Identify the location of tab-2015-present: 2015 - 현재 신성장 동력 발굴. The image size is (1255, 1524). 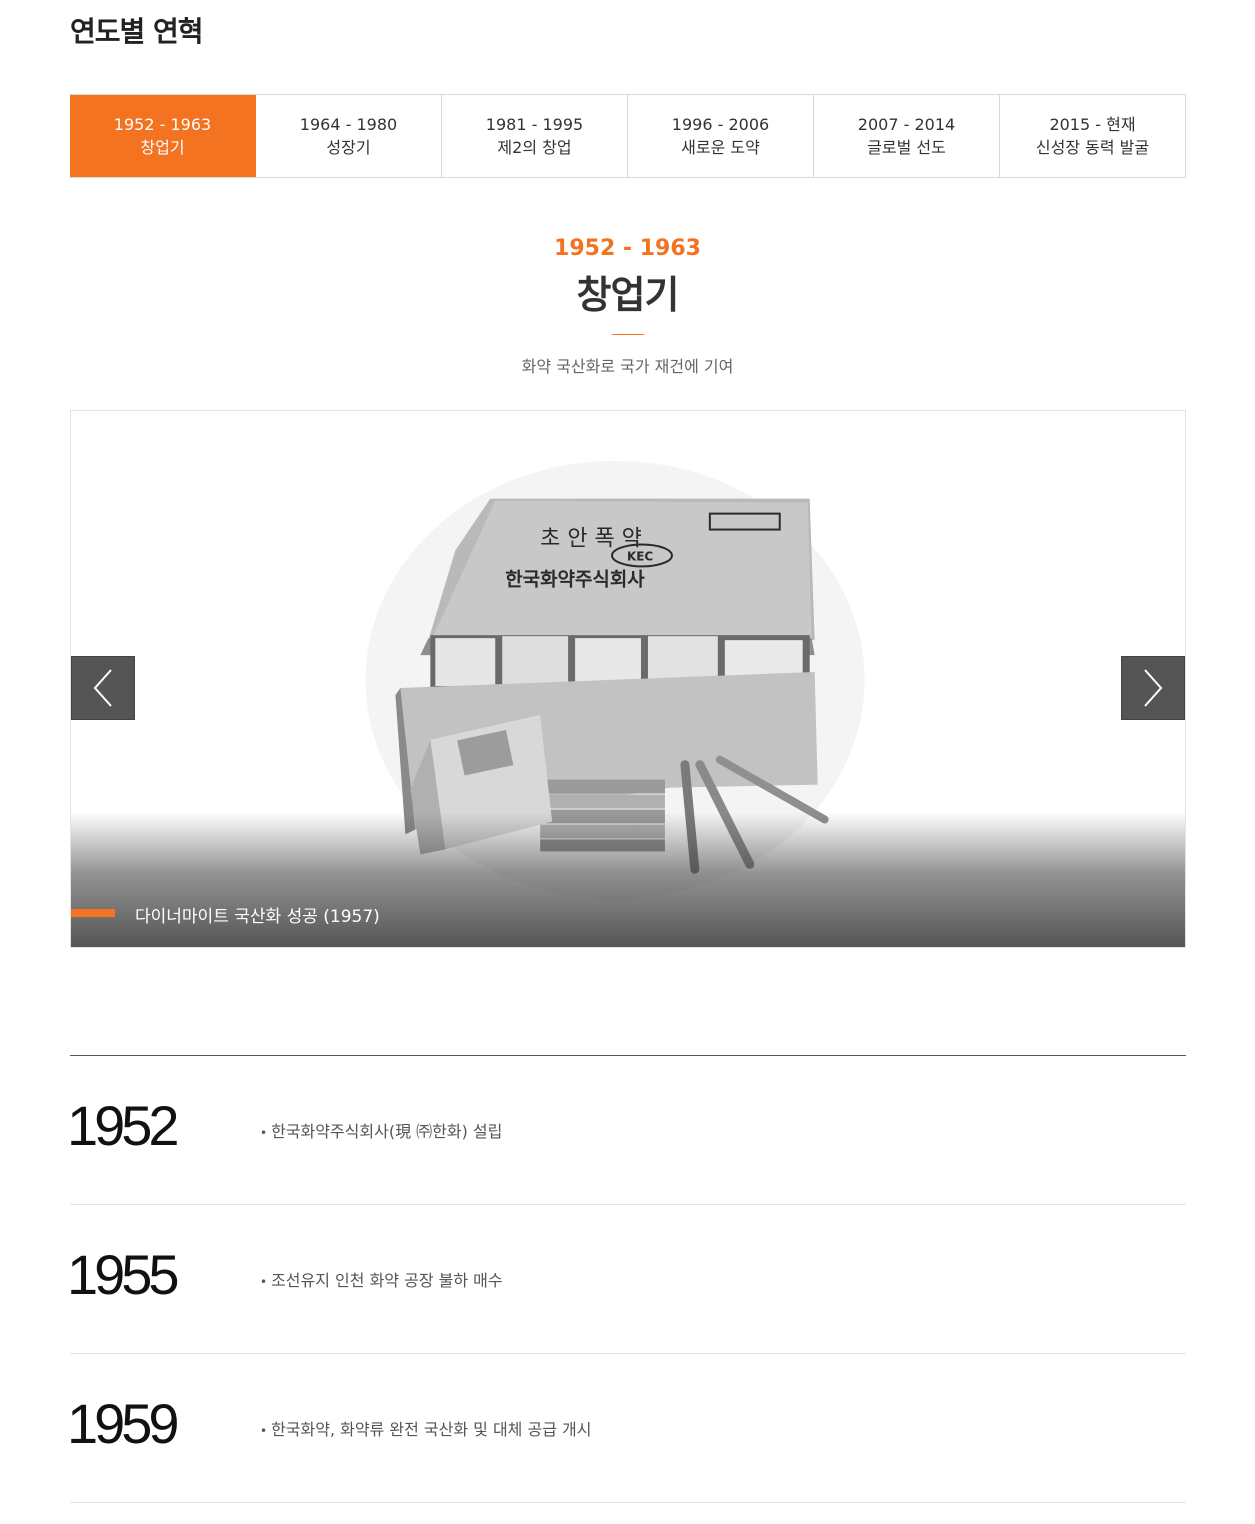
(1093, 136).